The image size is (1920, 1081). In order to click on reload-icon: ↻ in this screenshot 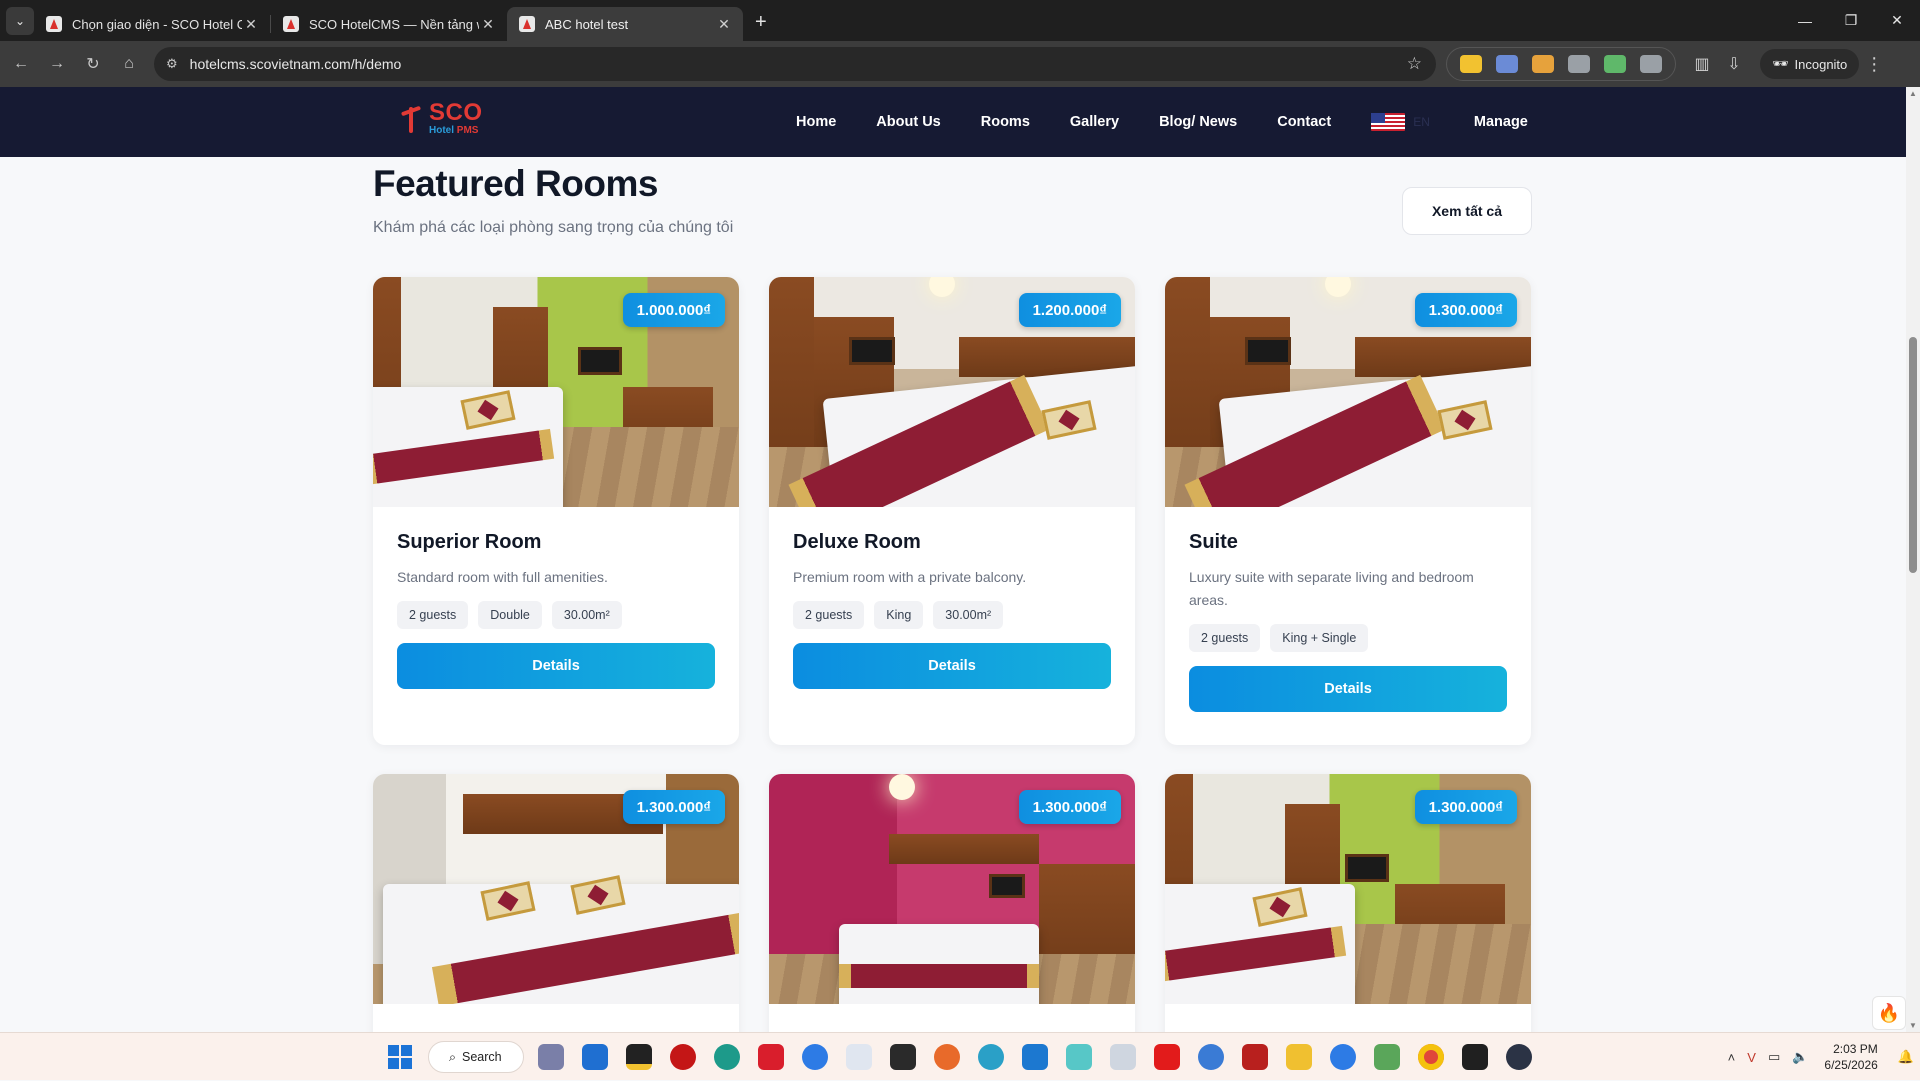, I will do `click(93, 64)`.